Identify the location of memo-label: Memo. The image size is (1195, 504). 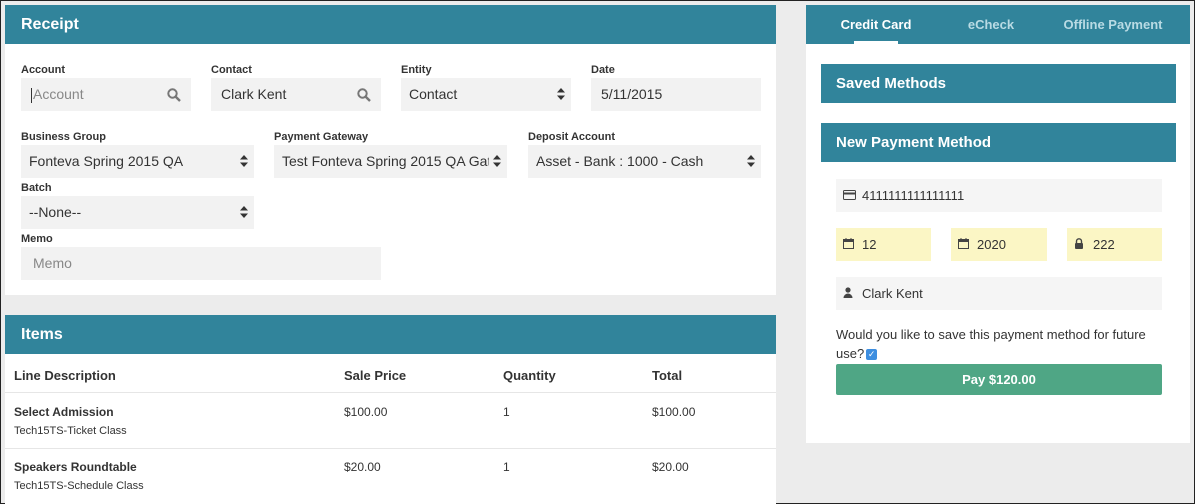
(37, 239).